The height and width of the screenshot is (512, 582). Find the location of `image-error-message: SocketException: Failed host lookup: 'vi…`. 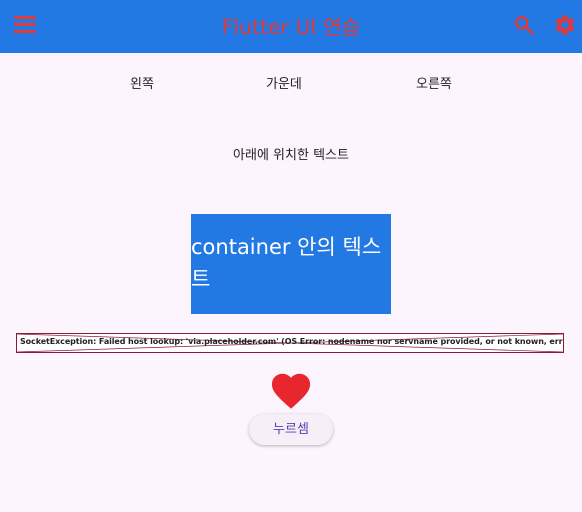

image-error-message: SocketException: Failed host lookup: 'vi… is located at coordinates (292, 341).